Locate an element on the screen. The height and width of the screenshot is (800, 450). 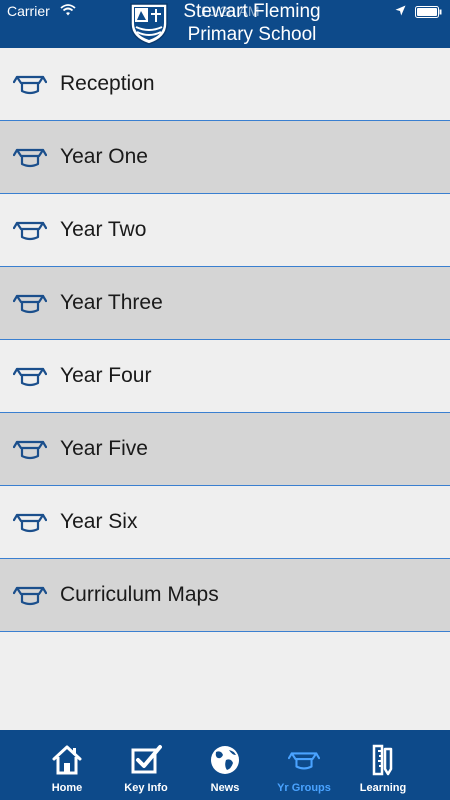
list-item-label: Reception is located at coordinates (107, 83).